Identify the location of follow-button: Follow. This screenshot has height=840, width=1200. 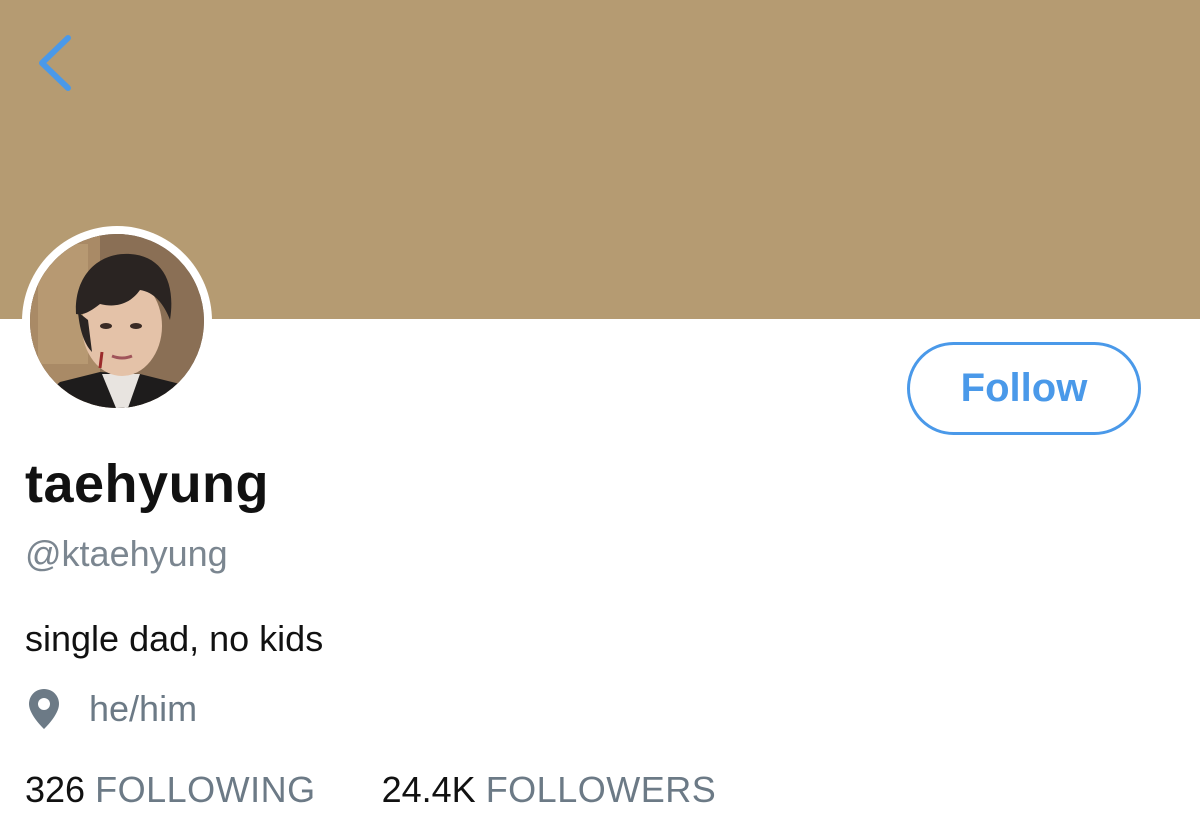
(1024, 388).